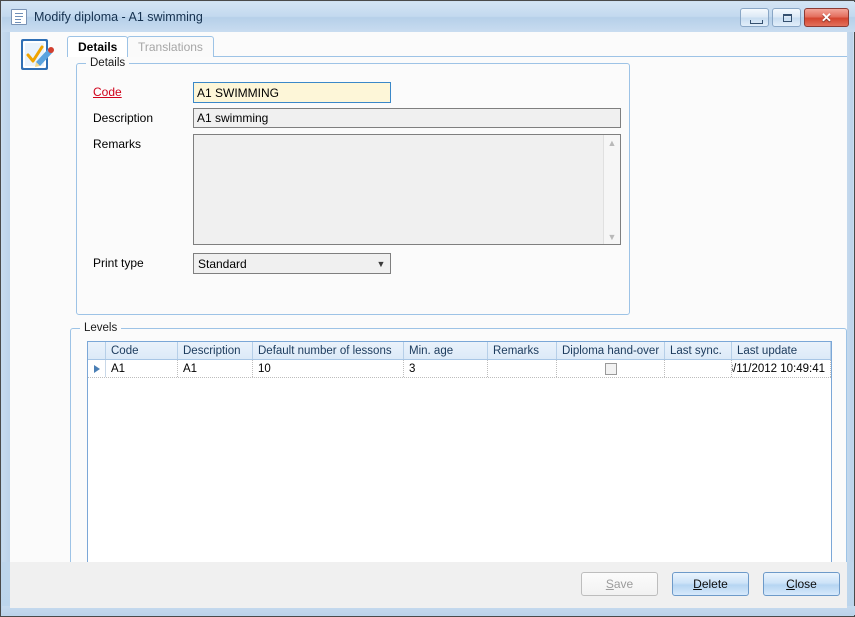  What do you see at coordinates (142, 368) in the screenshot?
I see `cell-code: A1` at bounding box center [142, 368].